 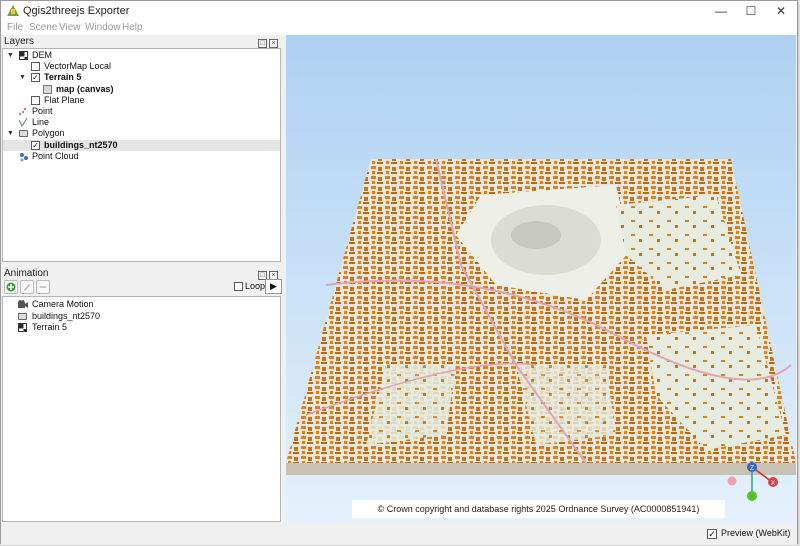 What do you see at coordinates (48, 133) in the screenshot?
I see `layer-label: Polygon` at bounding box center [48, 133].